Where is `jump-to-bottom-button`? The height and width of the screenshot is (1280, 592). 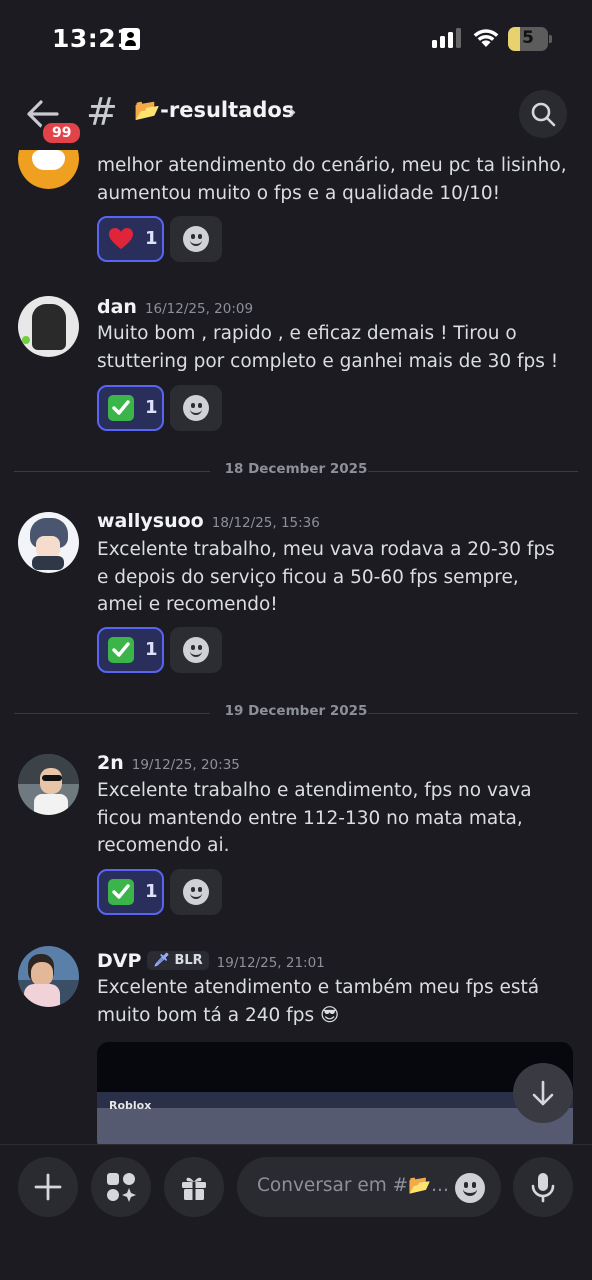 jump-to-bottom-button is located at coordinates (543, 1093).